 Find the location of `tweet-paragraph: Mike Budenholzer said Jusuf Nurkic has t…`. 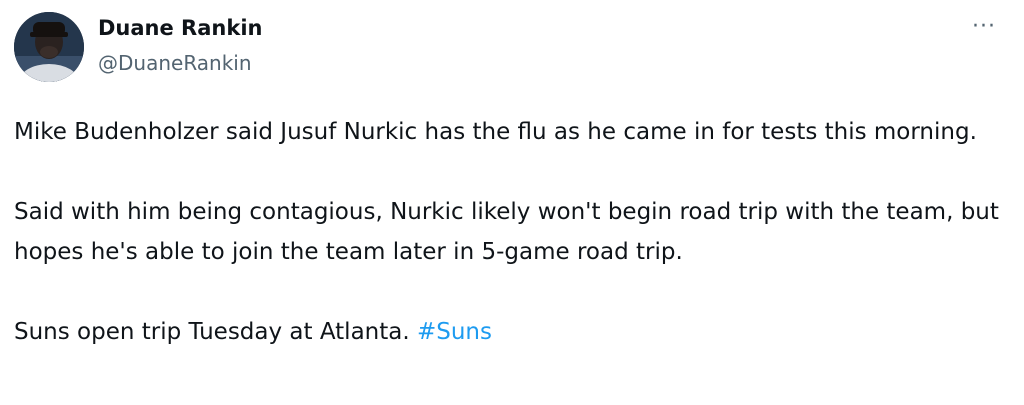

tweet-paragraph: Mike Budenholzer said Jusuf Nurkic has t… is located at coordinates (495, 132).